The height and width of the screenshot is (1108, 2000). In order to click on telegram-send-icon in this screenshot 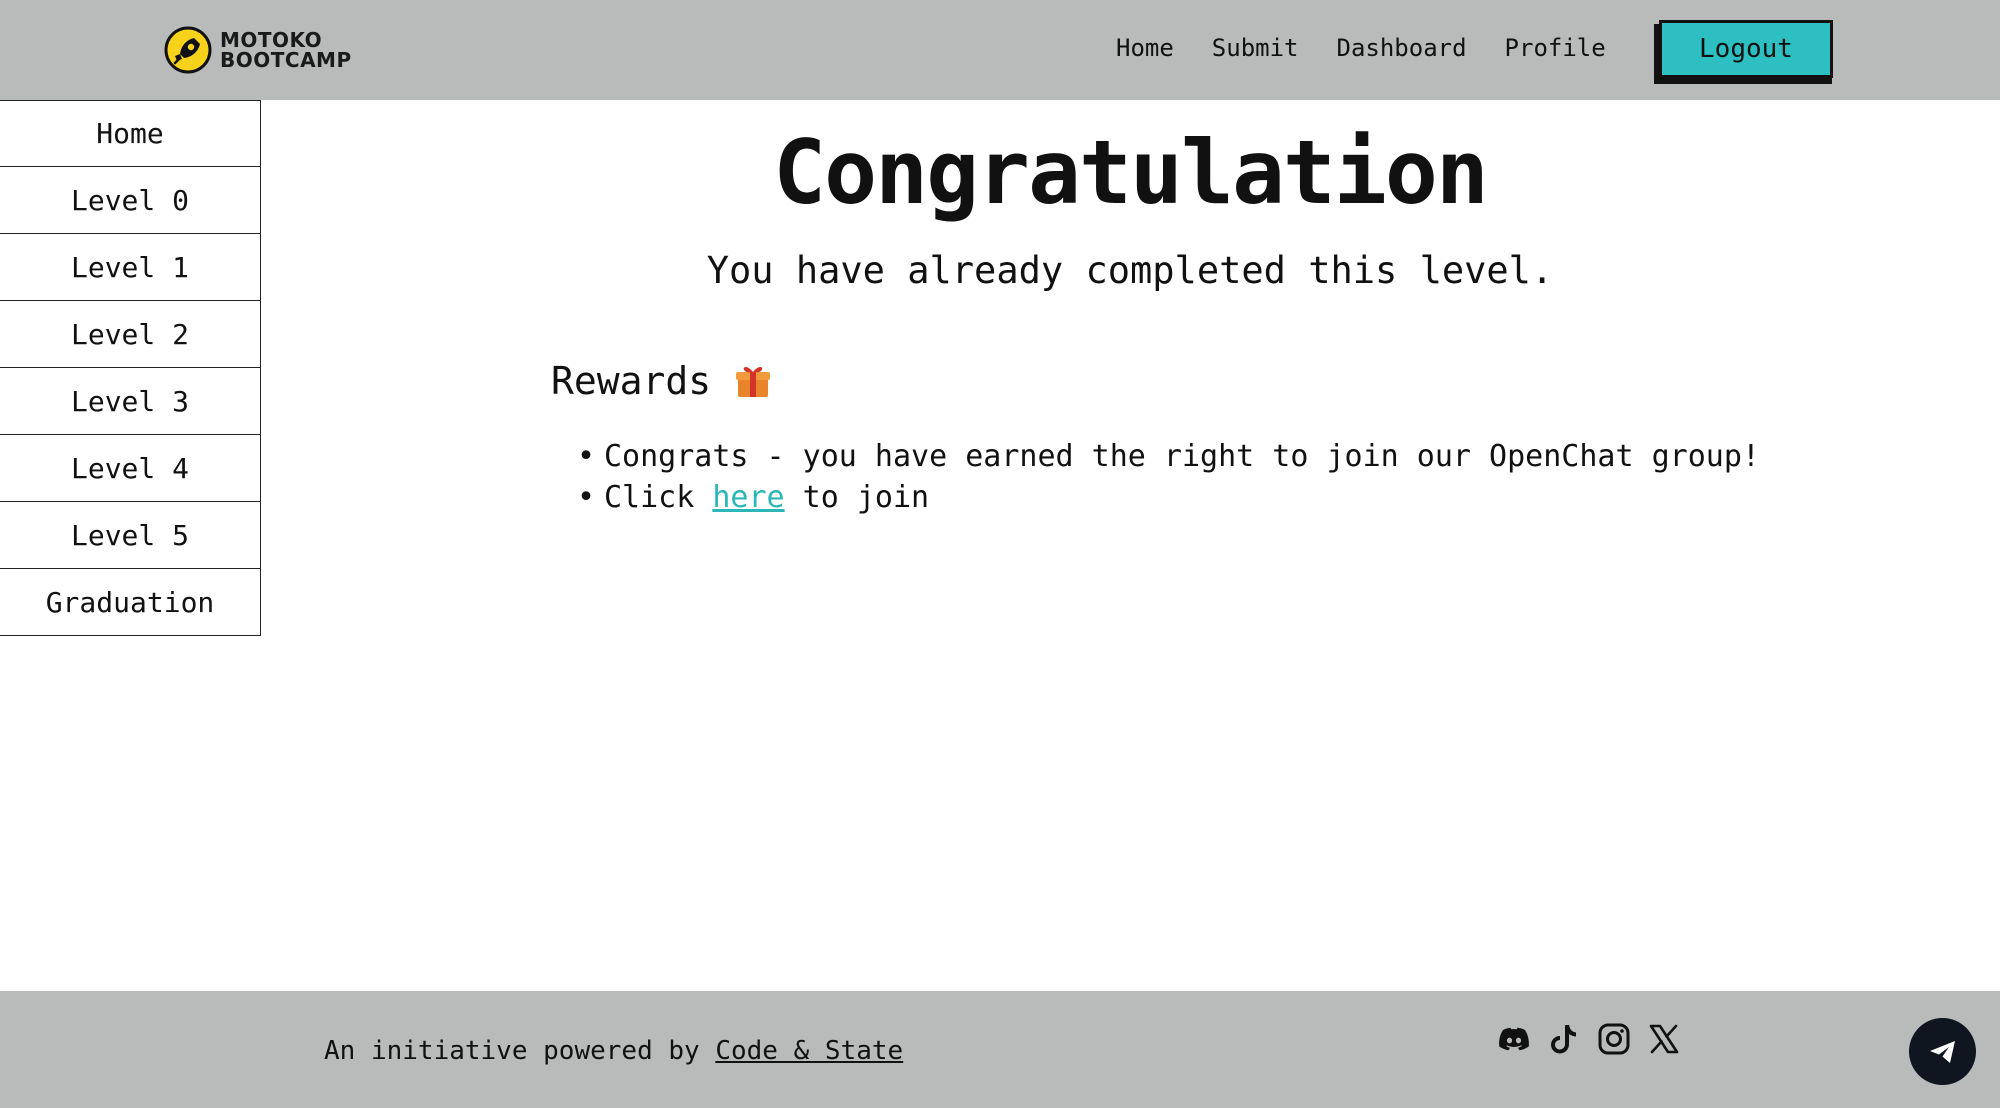, I will do `click(1942, 1051)`.